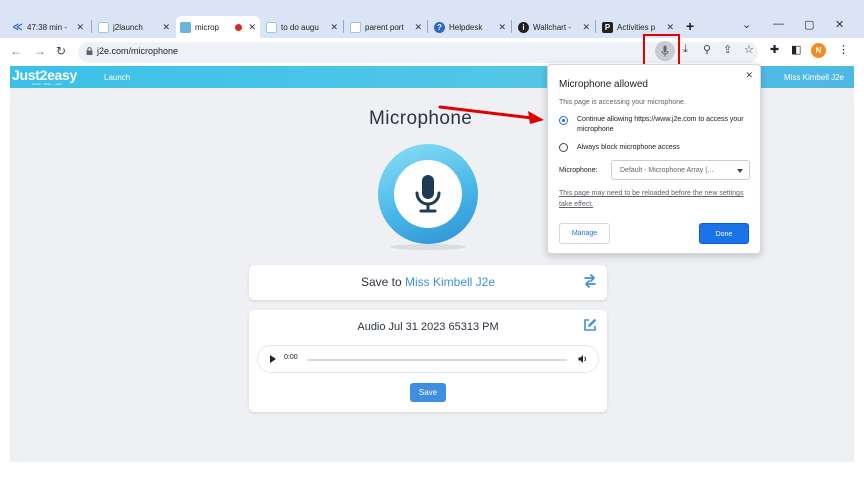 This screenshot has height=478, width=864. I want to click on record-button-inner, so click(428, 194).